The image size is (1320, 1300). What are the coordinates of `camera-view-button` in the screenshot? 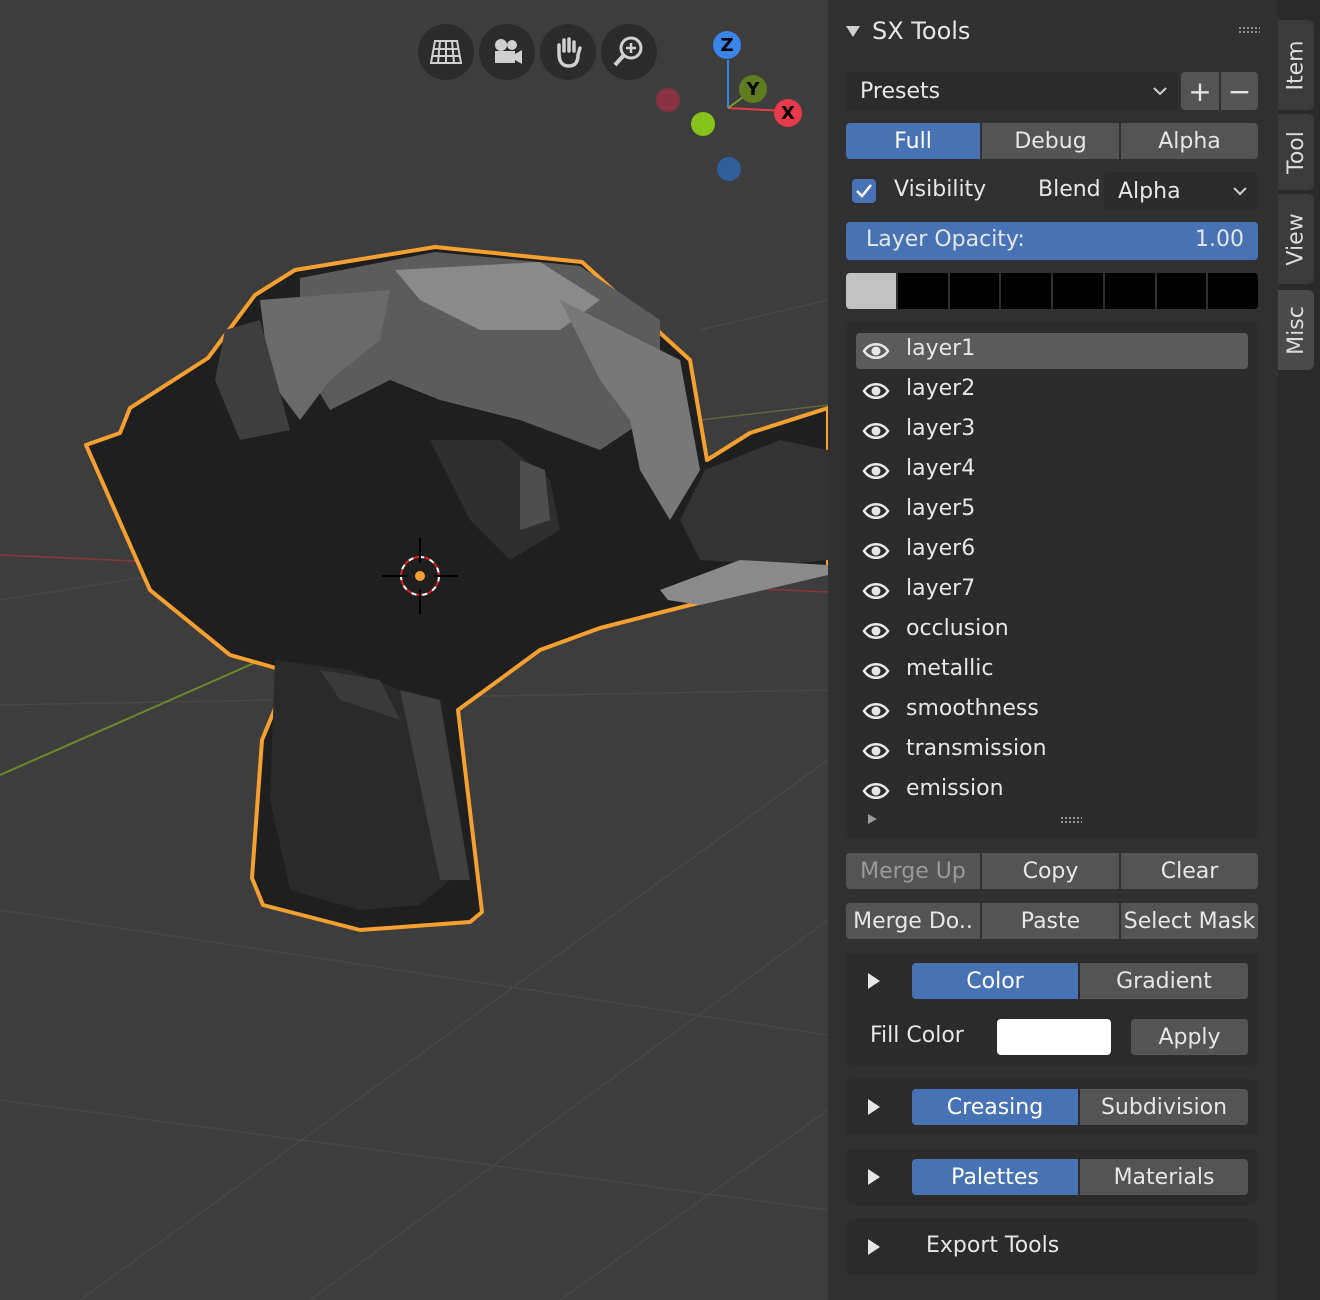 It's located at (507, 52).